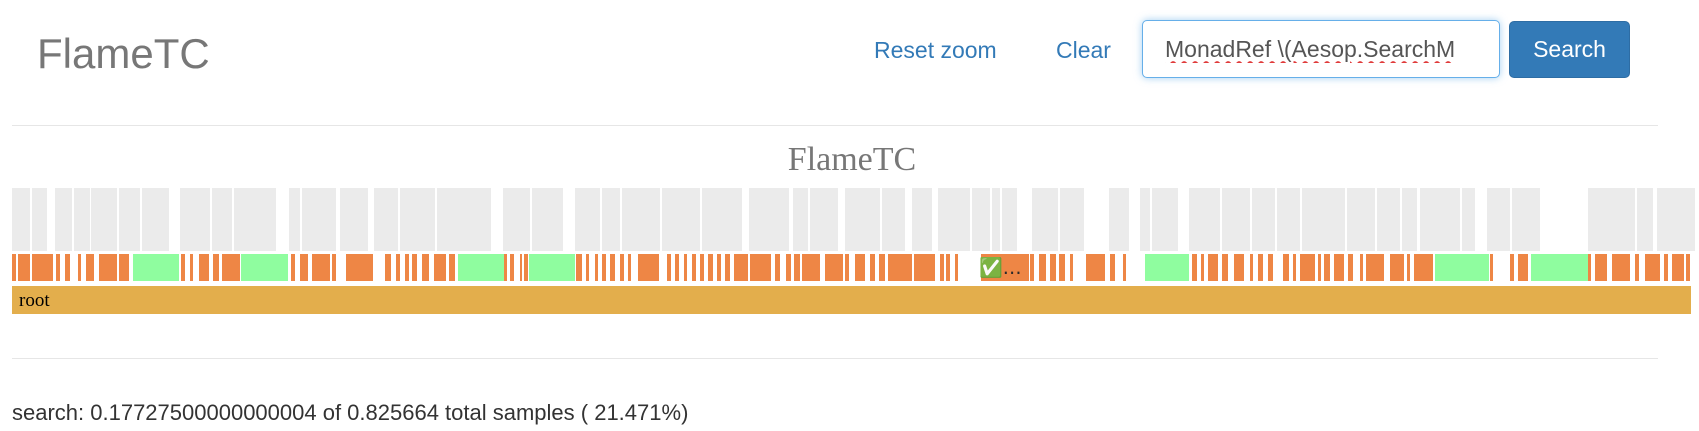 This screenshot has height=431, width=1699. Describe the element at coordinates (851, 300) in the screenshot. I see `root-frame` at that location.